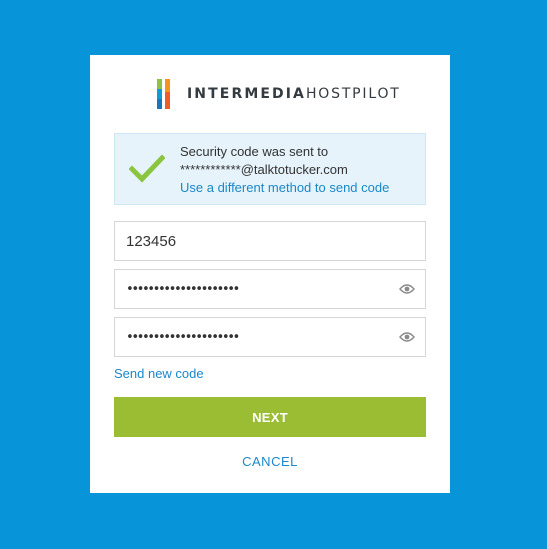 The height and width of the screenshot is (549, 547). What do you see at coordinates (254, 151) in the screenshot?
I see `alert-message: Security code was sent to` at bounding box center [254, 151].